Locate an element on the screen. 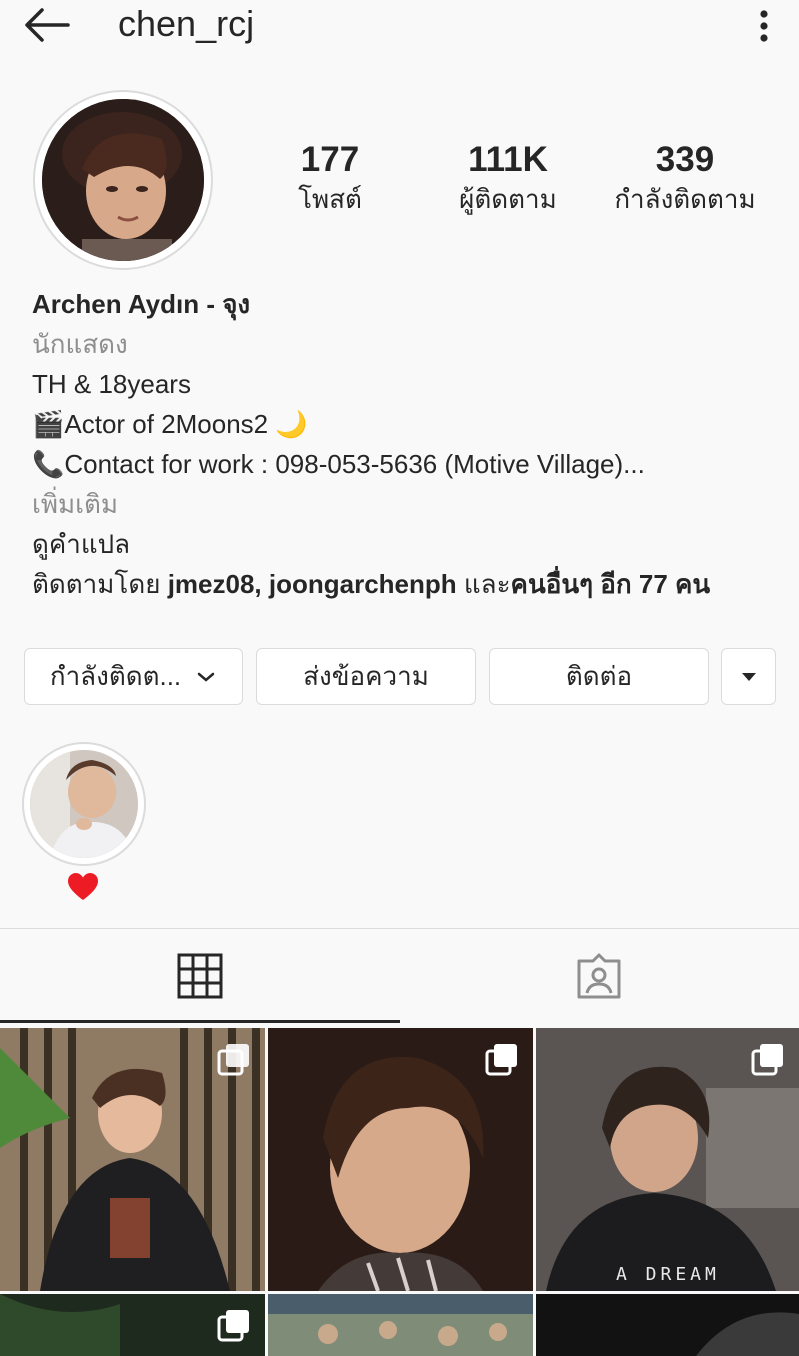 The width and height of the screenshot is (799, 1356). tab-posts-grid is located at coordinates (200, 976).